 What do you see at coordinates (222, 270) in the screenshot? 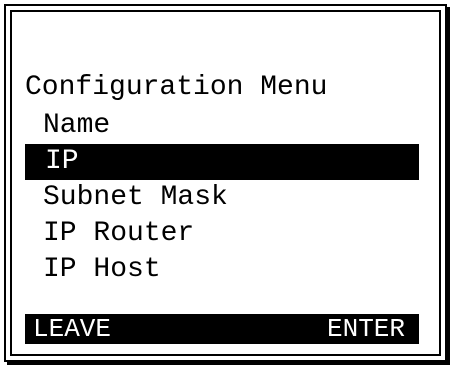
I see `menu-item-ip-host: IP Host` at bounding box center [222, 270].